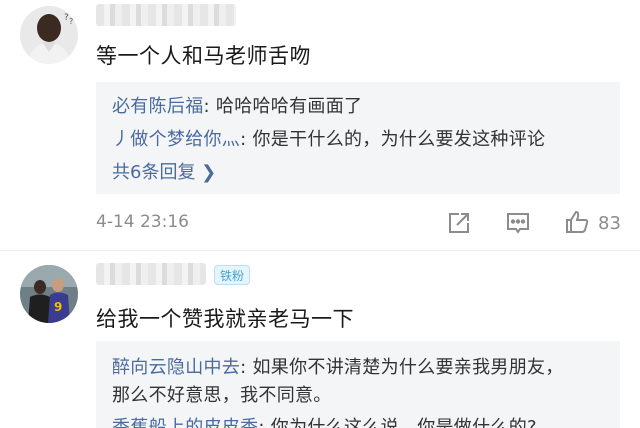 This screenshot has height=428, width=640. Describe the element at coordinates (232, 275) in the screenshot. I see `fan-badge: 铁粉` at that location.